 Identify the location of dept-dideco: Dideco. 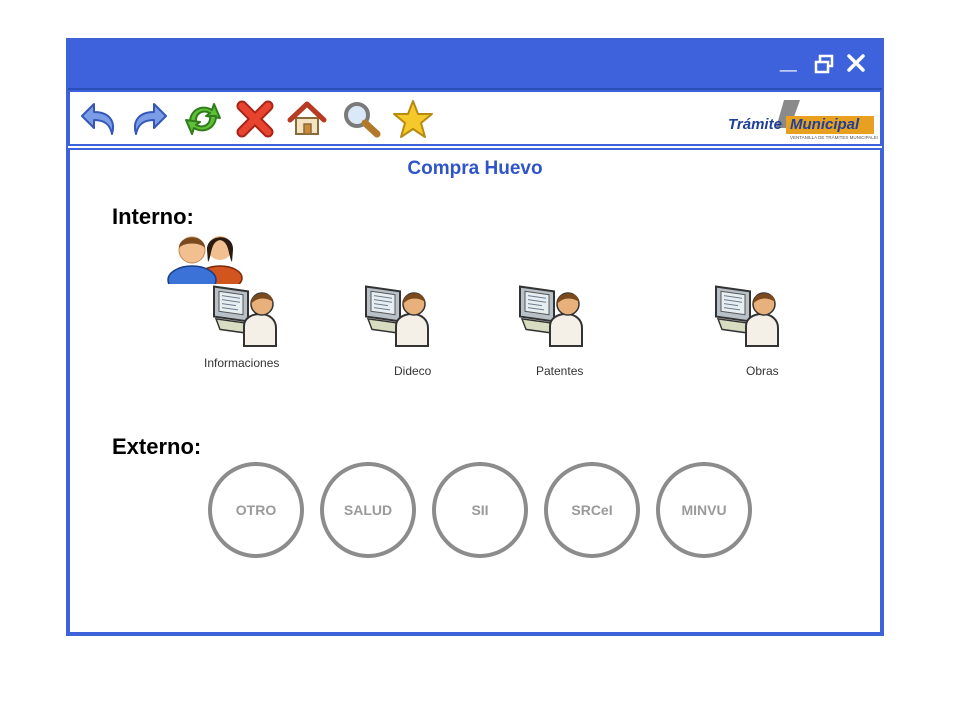
(394, 332).